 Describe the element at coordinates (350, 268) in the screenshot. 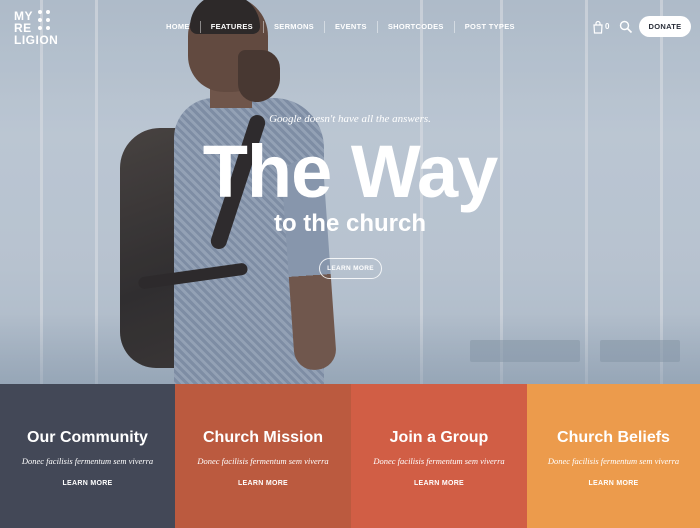

I see `hero-learn-more-button: LEARN MORE` at that location.